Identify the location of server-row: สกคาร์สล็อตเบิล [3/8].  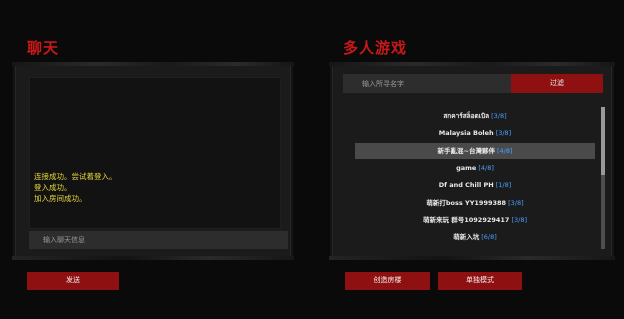
(475, 116).